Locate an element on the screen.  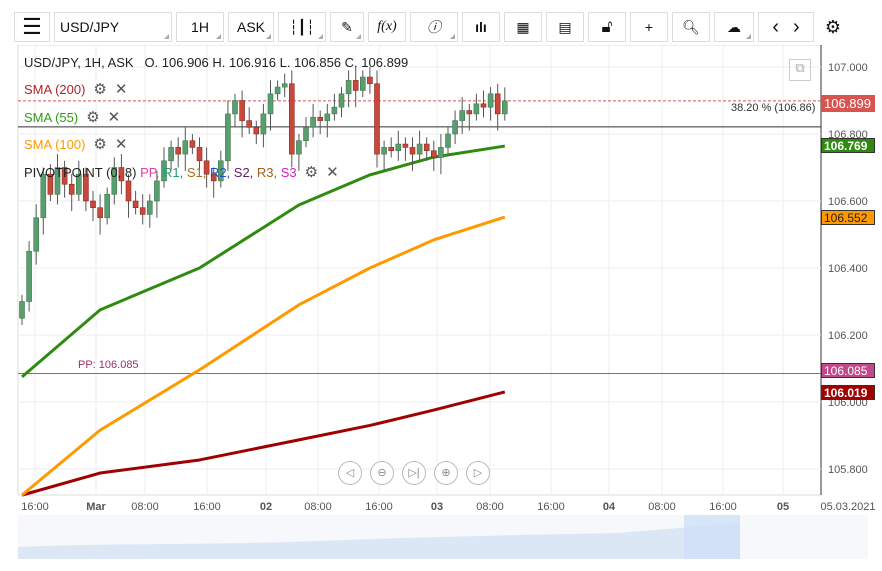
reset-icon: ▷| is located at coordinates (414, 473).